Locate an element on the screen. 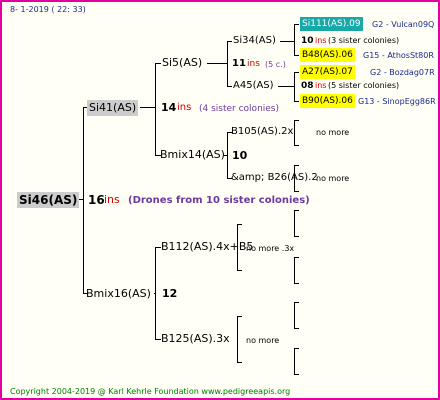 This screenshot has height=400, width=440. root-count: 16 is located at coordinates (96, 200).